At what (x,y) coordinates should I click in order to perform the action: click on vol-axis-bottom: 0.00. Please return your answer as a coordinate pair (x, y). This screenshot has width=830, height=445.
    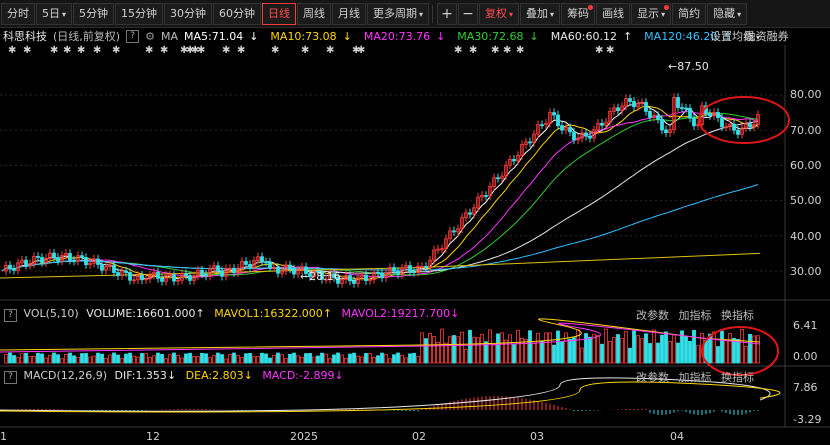
    Looking at the image, I should click on (805, 356).